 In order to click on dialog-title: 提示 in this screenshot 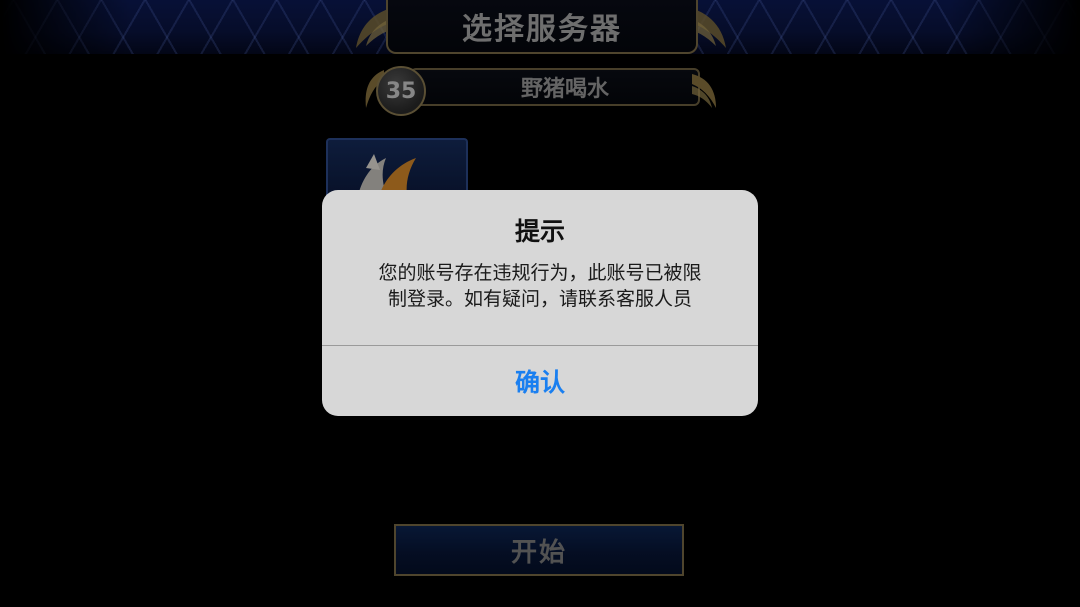, I will do `click(539, 231)`.